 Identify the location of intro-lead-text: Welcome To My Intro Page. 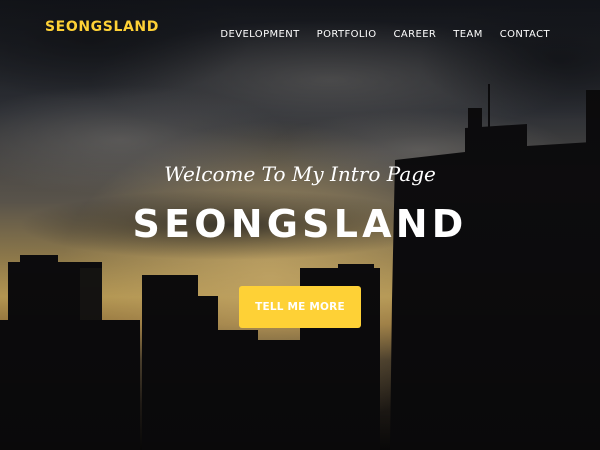
(300, 174).